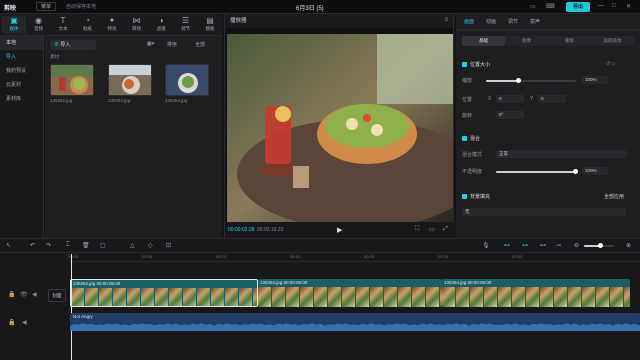 The width and height of the screenshot is (640, 360). Describe the element at coordinates (612, 41) in the screenshot. I see `subtab-beauty: 美颜美体` at that location.